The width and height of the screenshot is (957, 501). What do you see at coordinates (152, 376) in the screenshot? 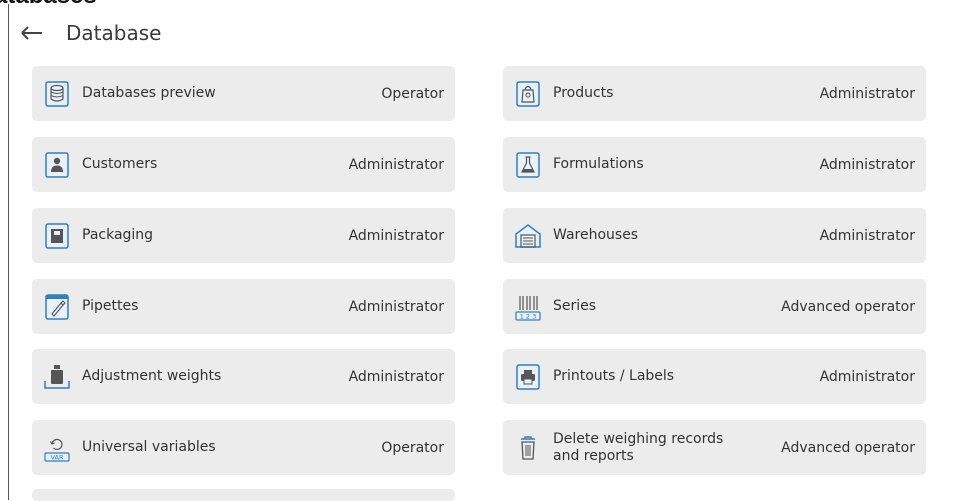
I see `tile-label: Adjustment weights` at bounding box center [152, 376].